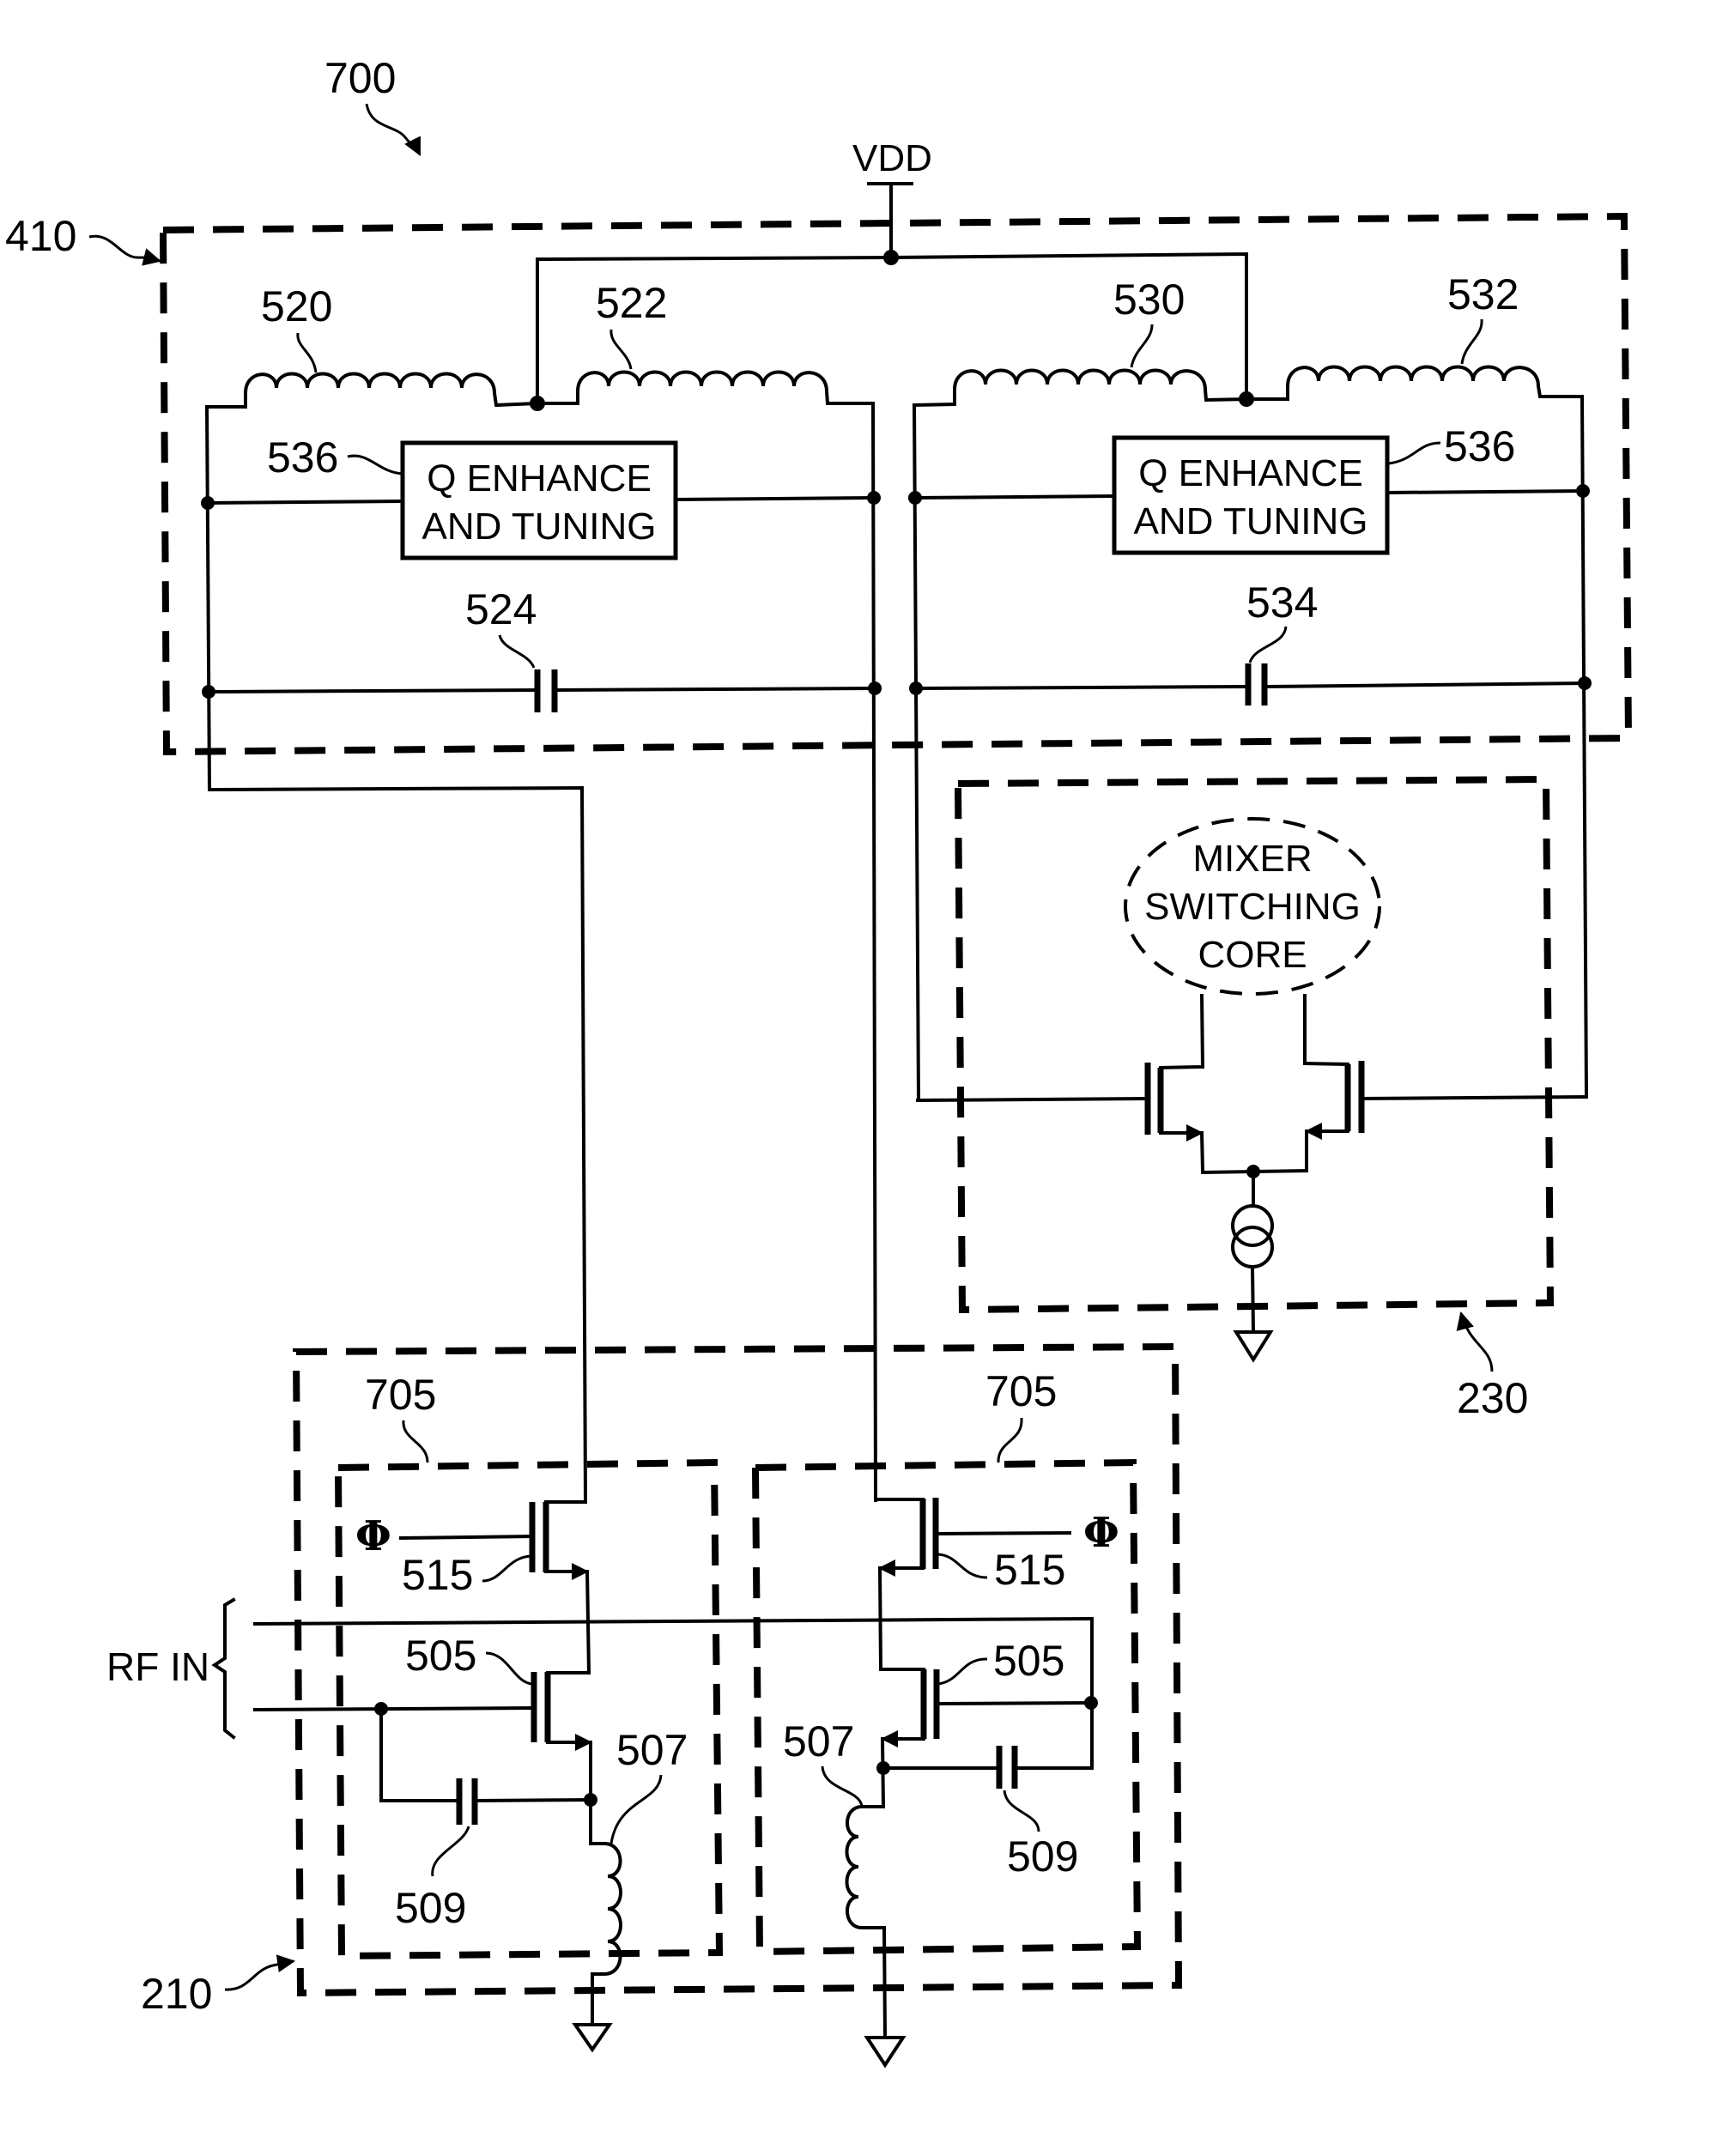  Describe the element at coordinates (1015, 497) in the screenshot. I see `q-block-right-left-wire` at that location.